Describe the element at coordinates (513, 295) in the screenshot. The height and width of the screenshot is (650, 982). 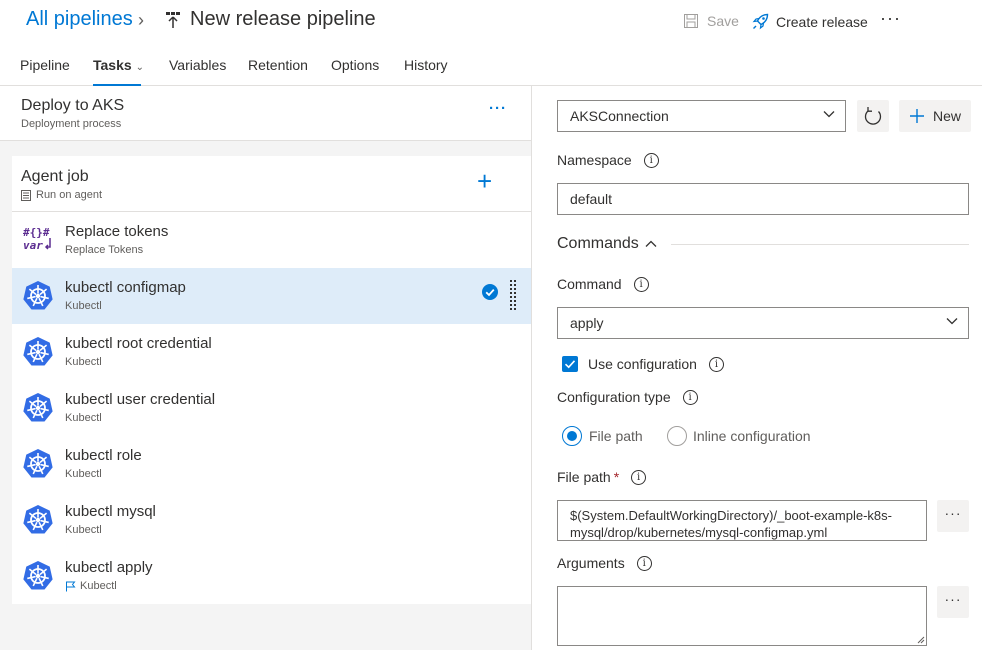
I see `drag-handle-icon` at that location.